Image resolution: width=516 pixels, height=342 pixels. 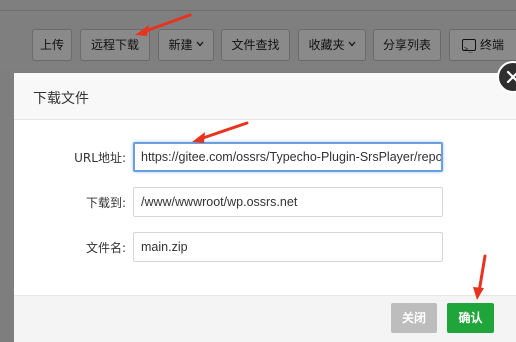 I want to click on terminal-button: 终端, so click(x=482, y=46).